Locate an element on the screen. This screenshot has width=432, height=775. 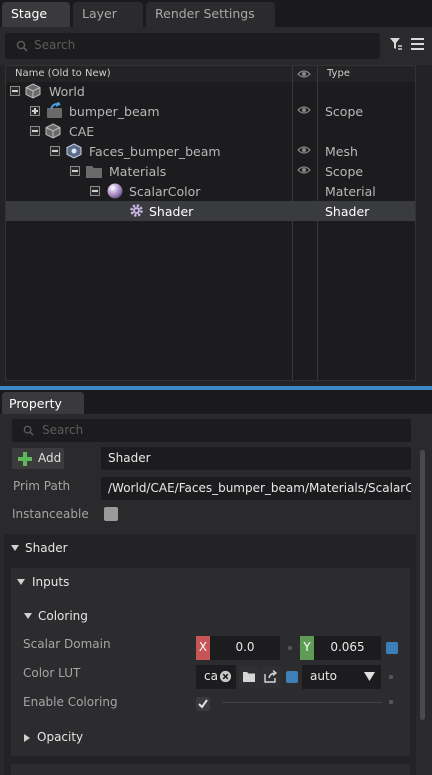
tab-render-settings: Render Settings is located at coordinates (210, 14).